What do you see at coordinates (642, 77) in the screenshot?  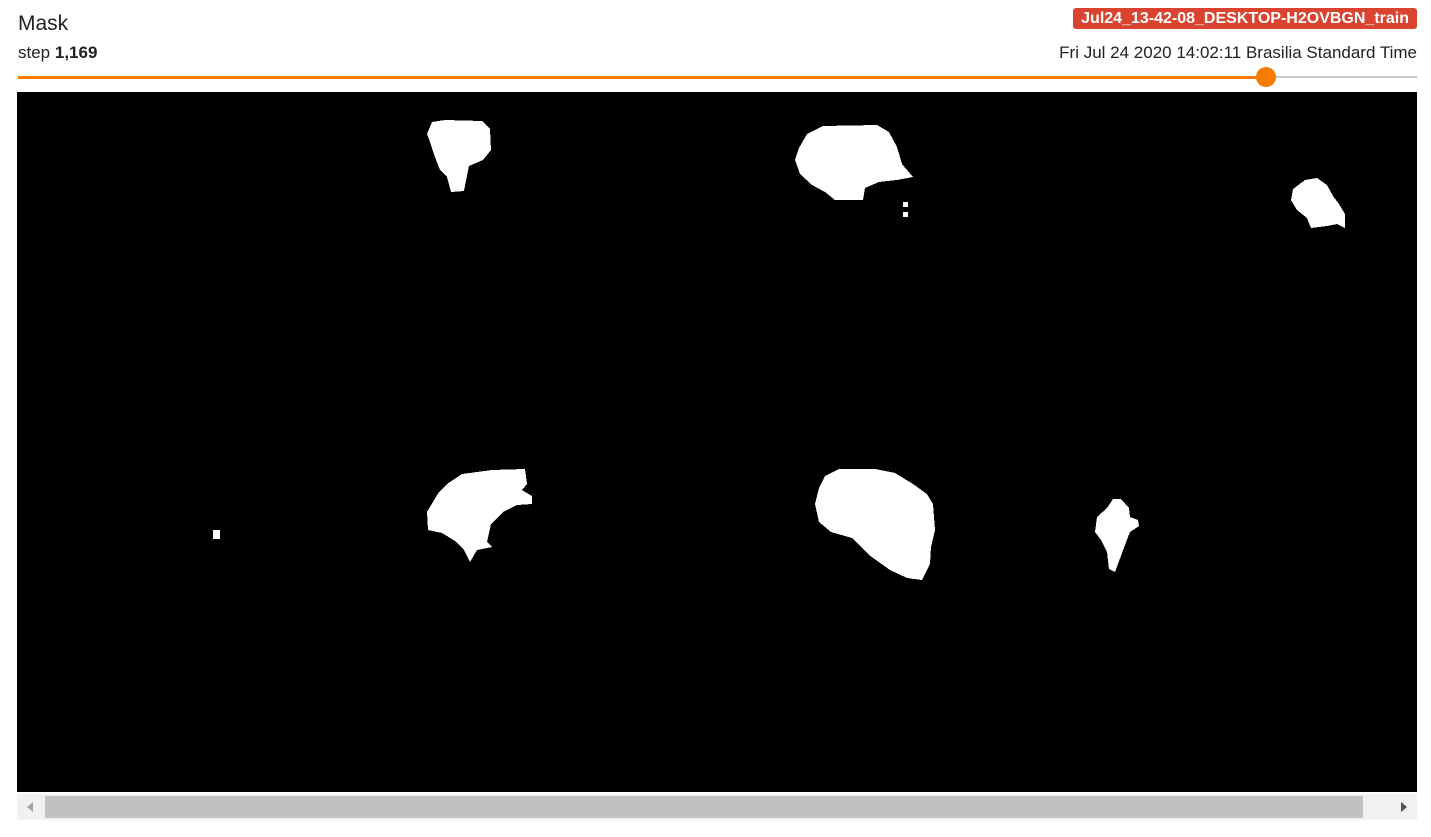 I see `slider-fill` at bounding box center [642, 77].